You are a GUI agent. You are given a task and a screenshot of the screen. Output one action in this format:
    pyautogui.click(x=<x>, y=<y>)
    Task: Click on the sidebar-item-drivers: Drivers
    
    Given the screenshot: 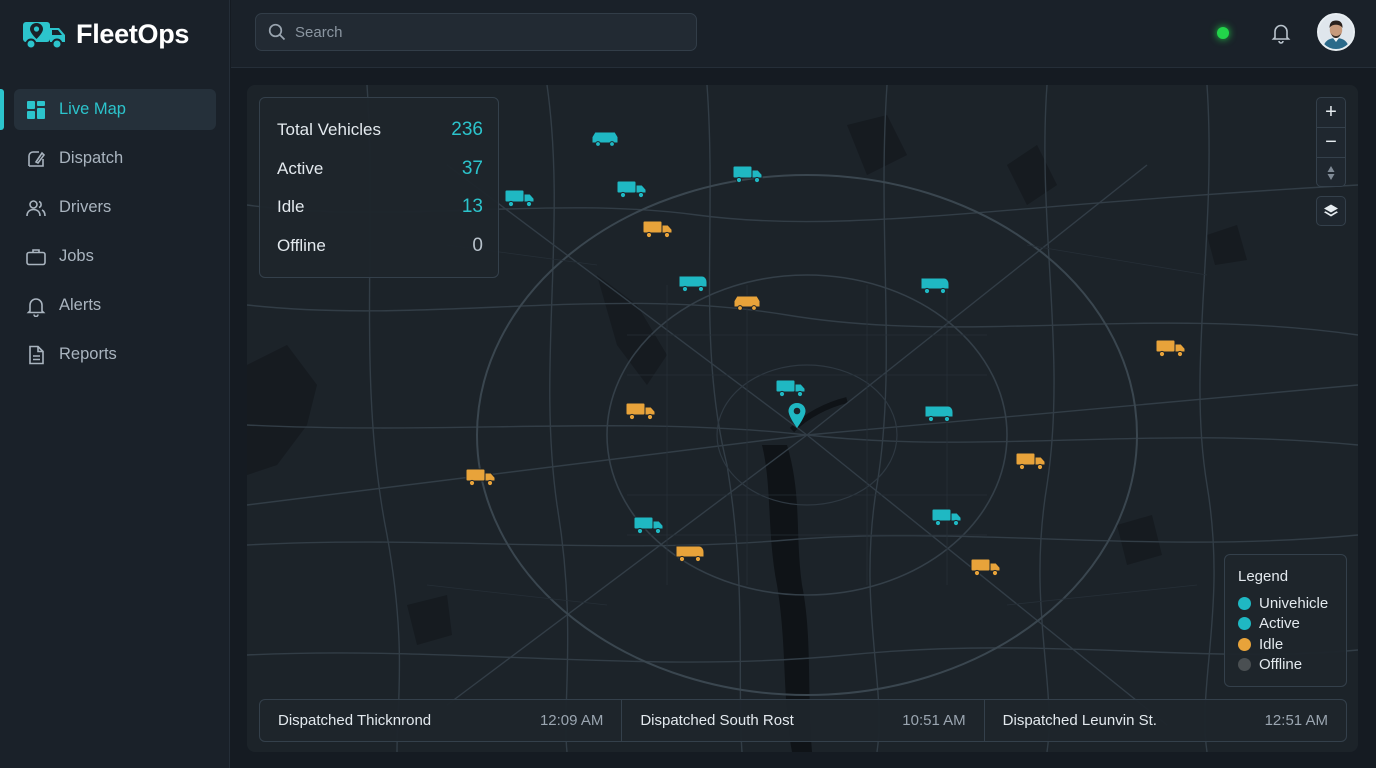 What is the action you would take?
    pyautogui.click(x=115, y=207)
    